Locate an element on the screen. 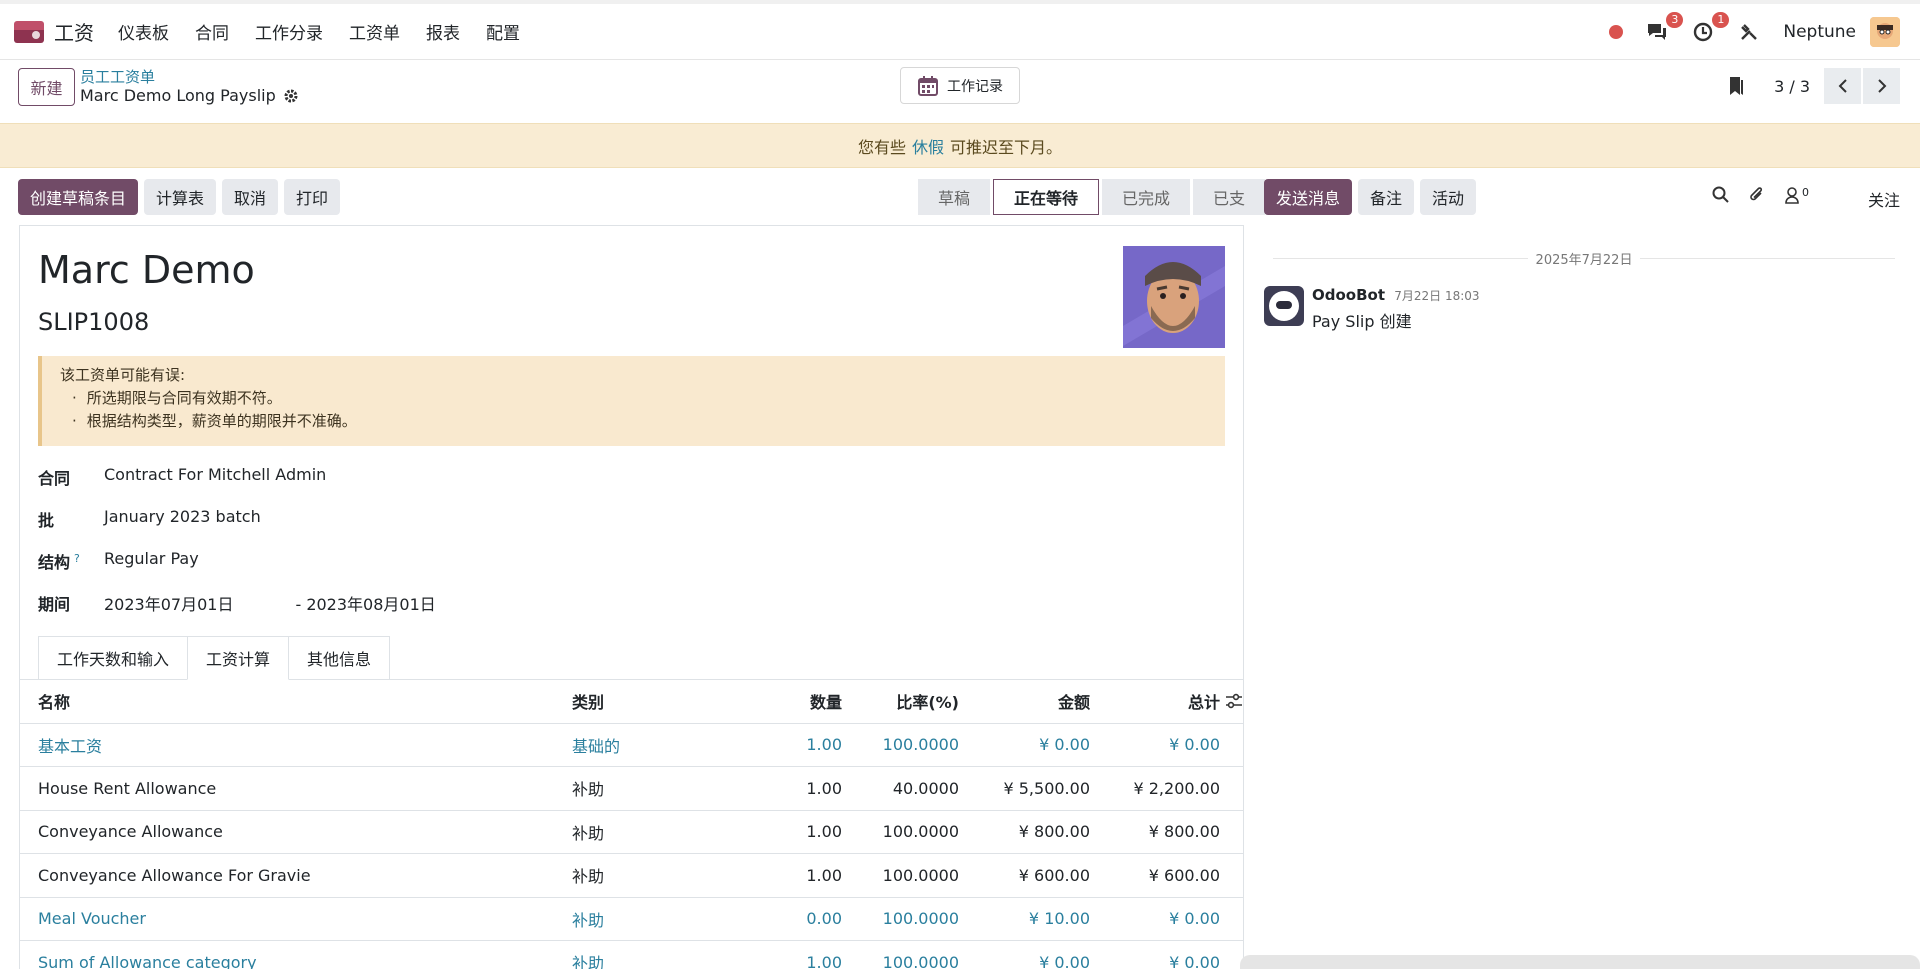 This screenshot has width=1920, height=969. cell-amount: ¥ 10.00 is located at coordinates (1059, 919).